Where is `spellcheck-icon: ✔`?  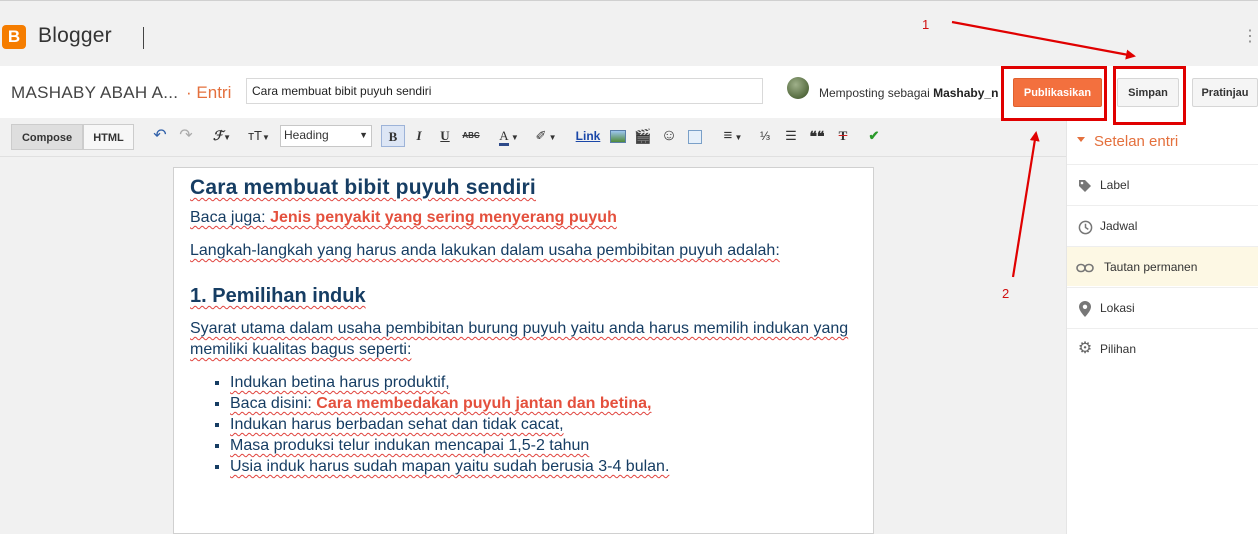 spellcheck-icon: ✔ is located at coordinates (874, 136).